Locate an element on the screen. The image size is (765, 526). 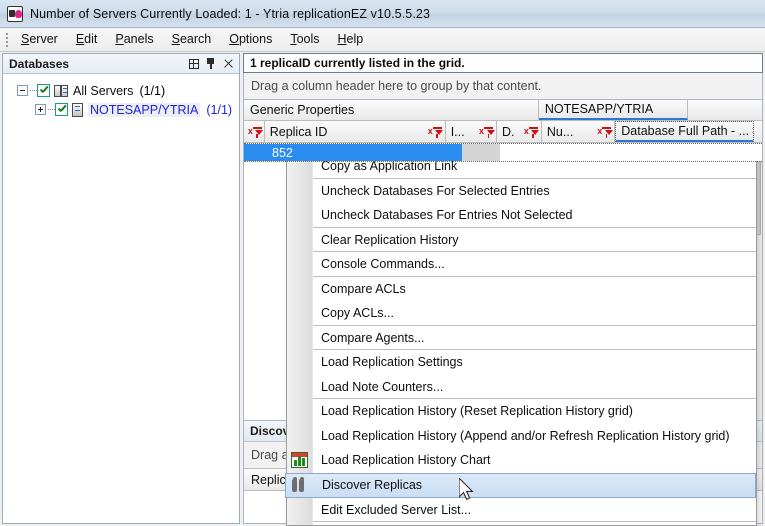
column-header-i: I... x is located at coordinates (471, 131).